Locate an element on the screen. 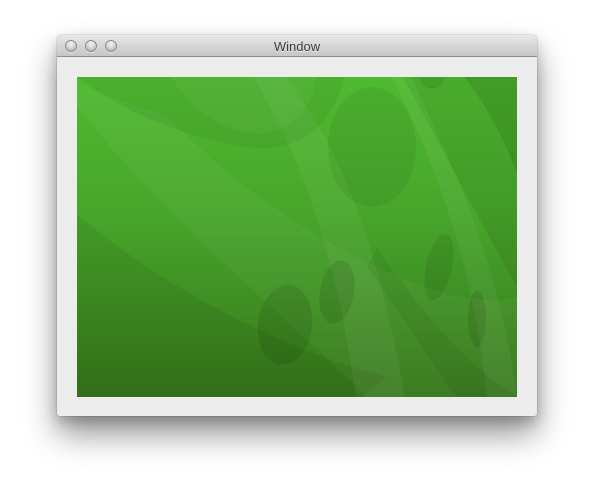 Image resolution: width=594 pixels, height=496 pixels. window-title: Window is located at coordinates (297, 46).